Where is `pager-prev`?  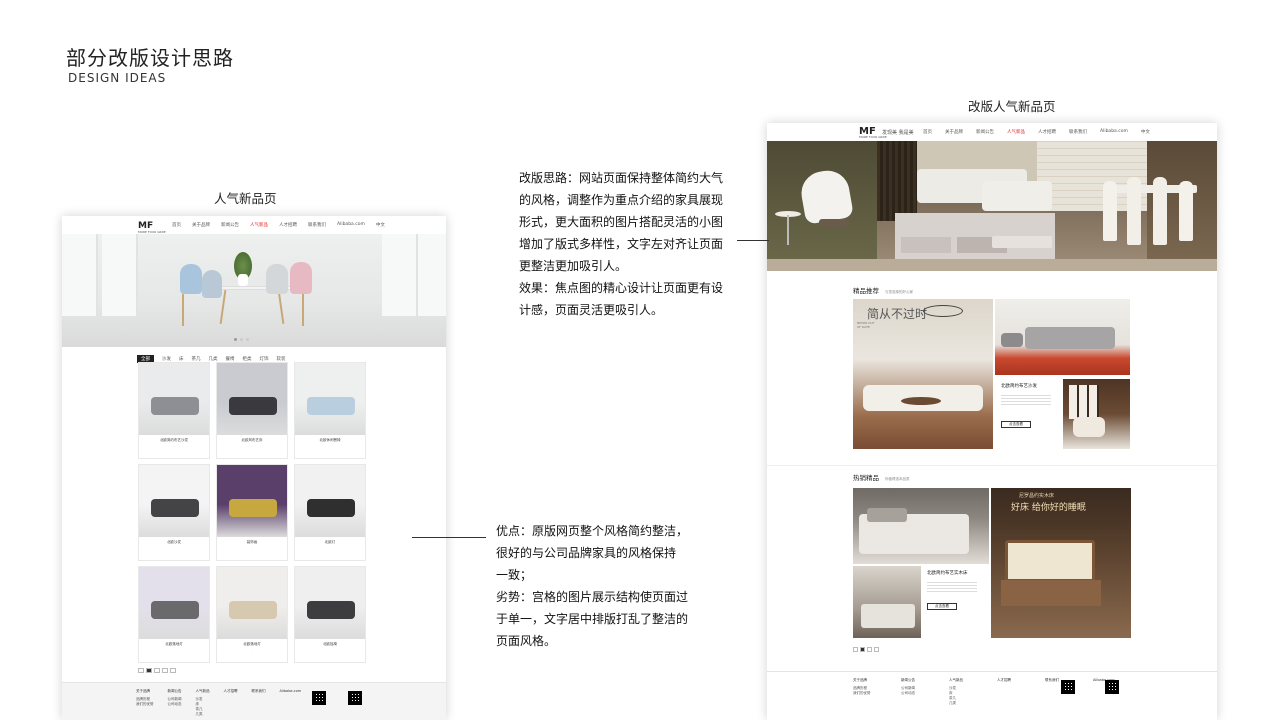
pager-prev is located at coordinates (141, 670).